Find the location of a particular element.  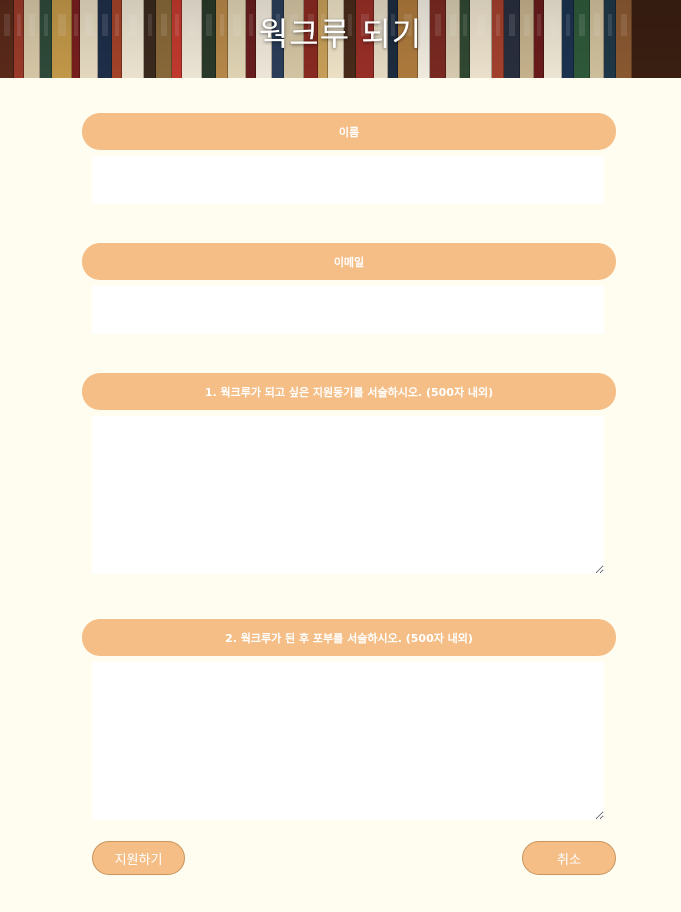

page-title: 웍크루 되기 is located at coordinates (340, 34).